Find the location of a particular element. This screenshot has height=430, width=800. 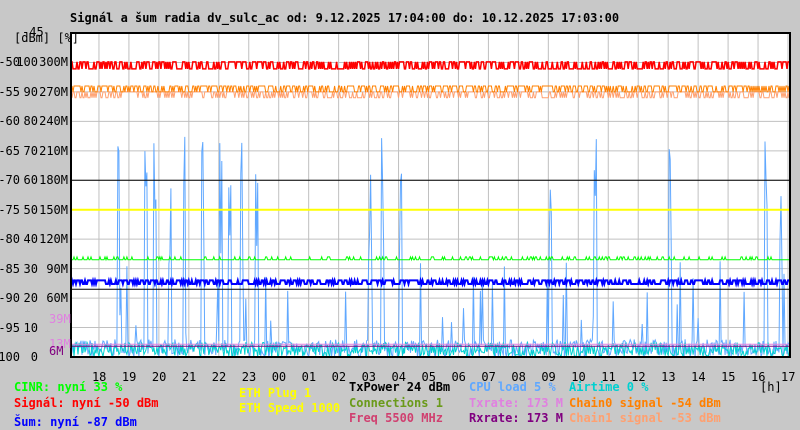

x-axis-unit-label: [h] is located at coordinates (771, 387).